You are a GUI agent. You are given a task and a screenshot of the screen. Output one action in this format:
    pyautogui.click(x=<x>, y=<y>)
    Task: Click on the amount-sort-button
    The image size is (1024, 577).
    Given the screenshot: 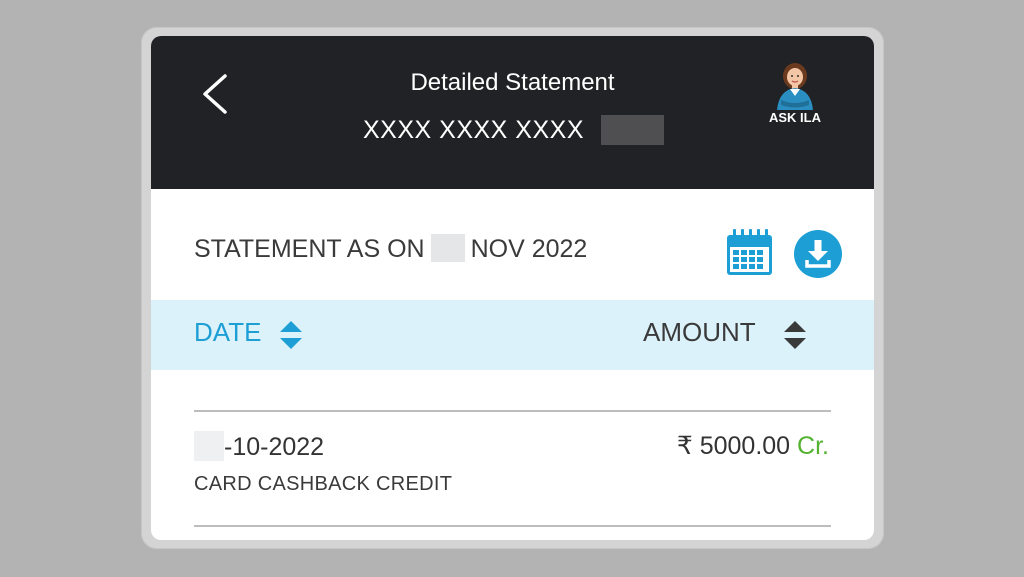 What is the action you would take?
    pyautogui.click(x=795, y=337)
    